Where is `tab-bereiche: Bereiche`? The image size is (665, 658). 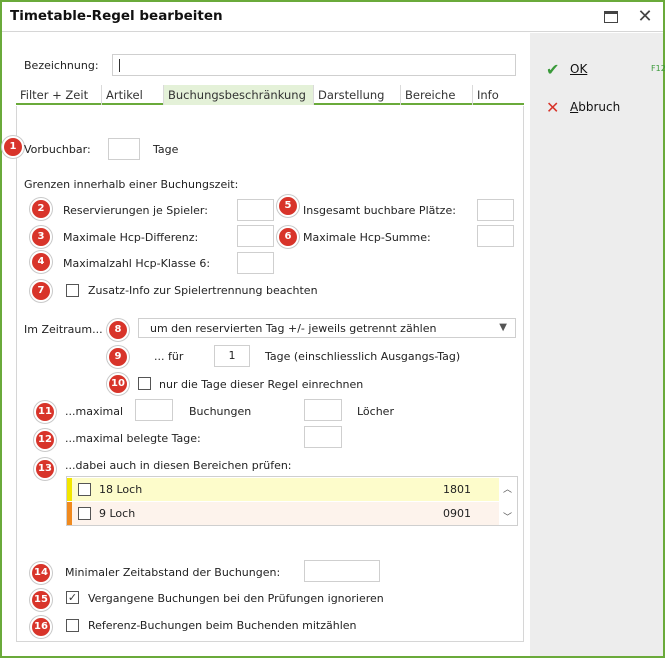 tab-bereiche: Bereiche is located at coordinates (437, 95).